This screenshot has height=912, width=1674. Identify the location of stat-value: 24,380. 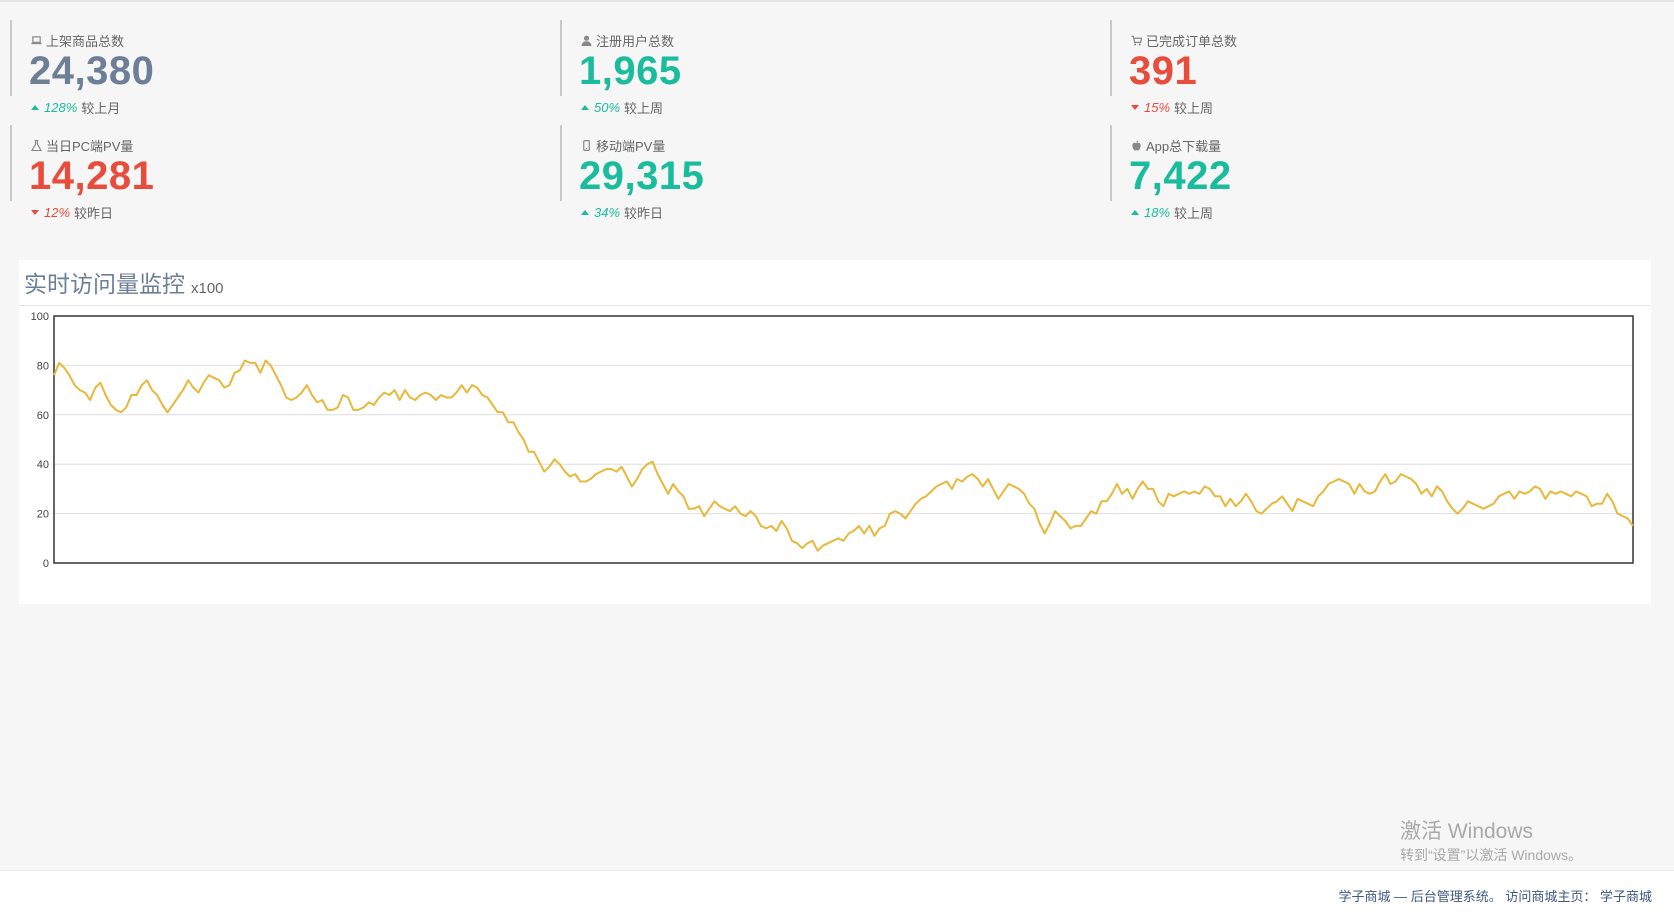
(92, 71).